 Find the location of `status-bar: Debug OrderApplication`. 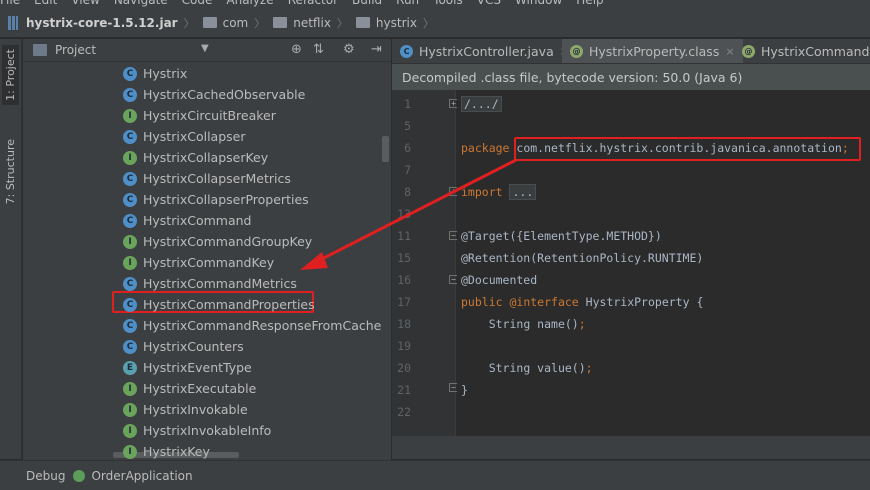

status-bar: Debug OrderApplication is located at coordinates (435, 475).